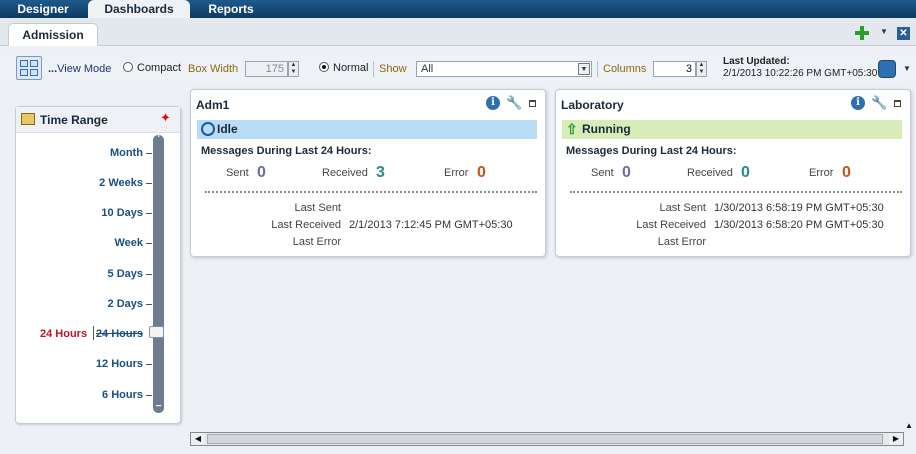 The width and height of the screenshot is (916, 454). I want to click on show-label: Show, so click(393, 69).